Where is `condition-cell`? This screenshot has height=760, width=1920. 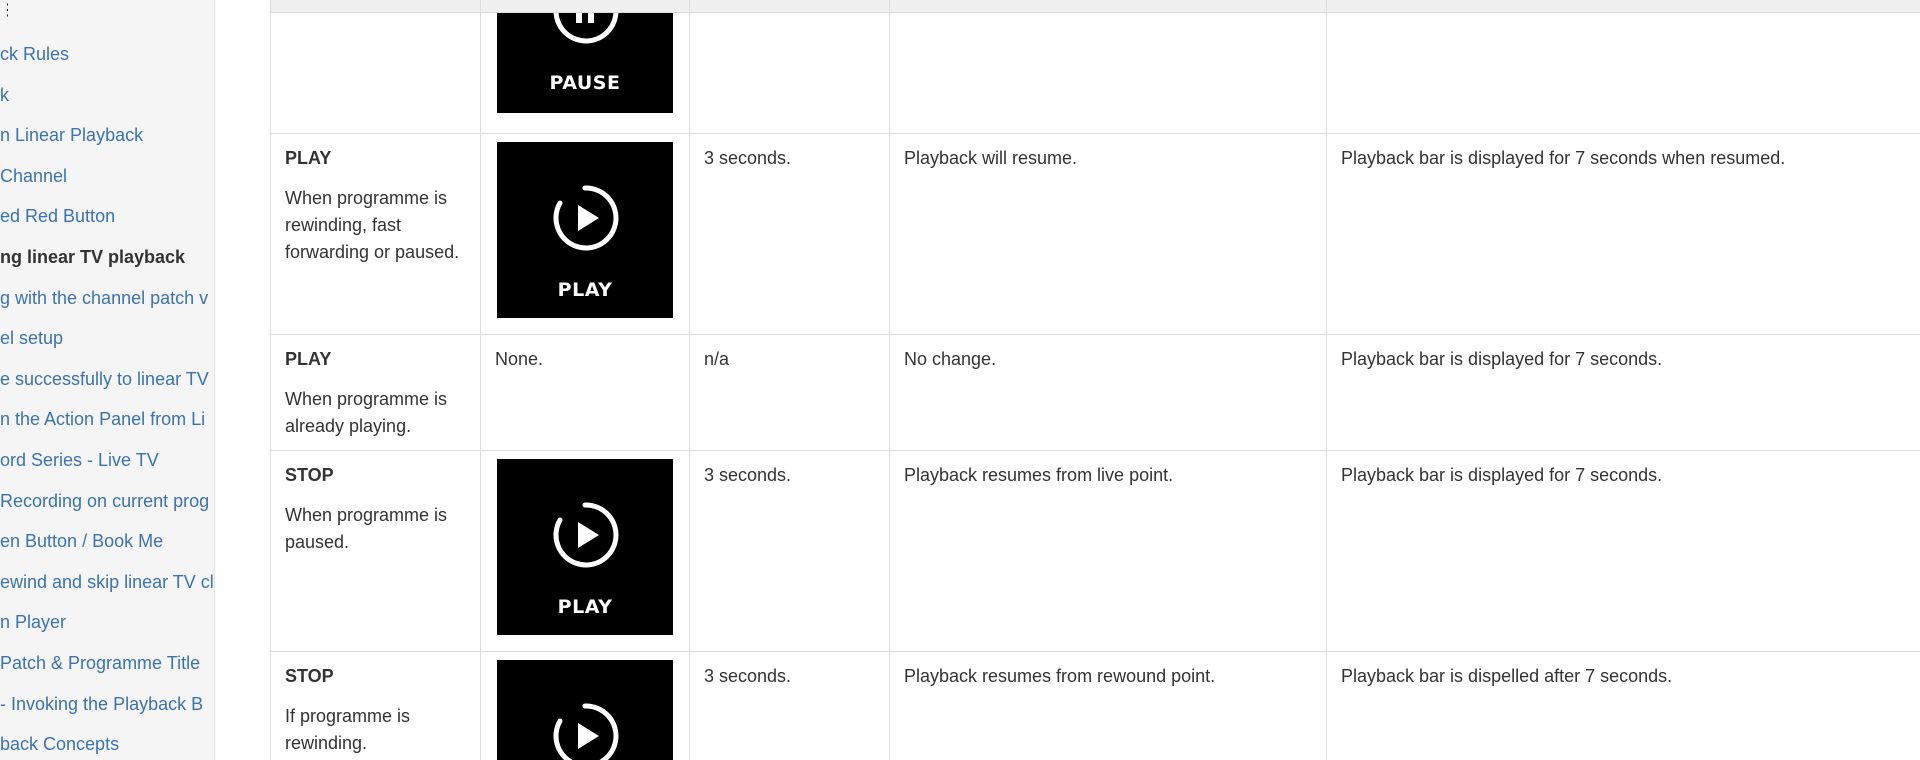
condition-cell is located at coordinates (375, 73).